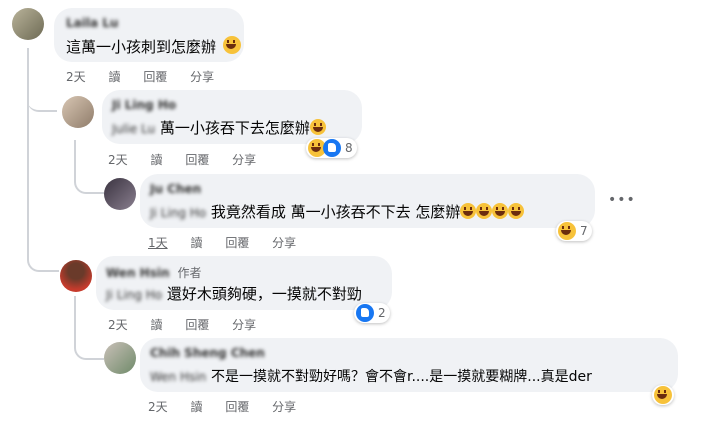 The width and height of the screenshot is (718, 422). I want to click on more-options-icon: •••, so click(622, 200).